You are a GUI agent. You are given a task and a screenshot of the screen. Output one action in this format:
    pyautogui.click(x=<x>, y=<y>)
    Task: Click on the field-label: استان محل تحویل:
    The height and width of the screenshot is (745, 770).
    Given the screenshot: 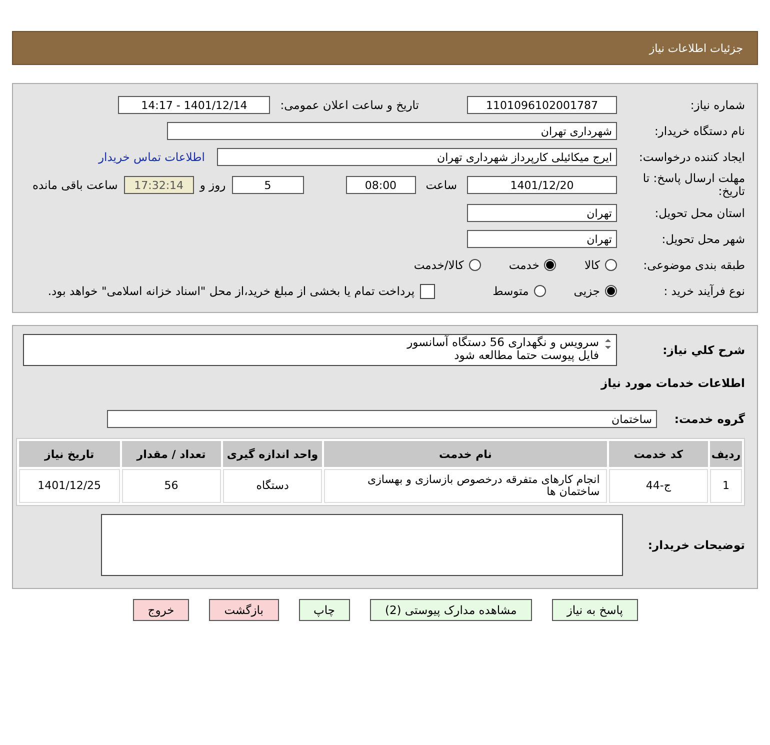 What is the action you would take?
    pyautogui.click(x=699, y=213)
    